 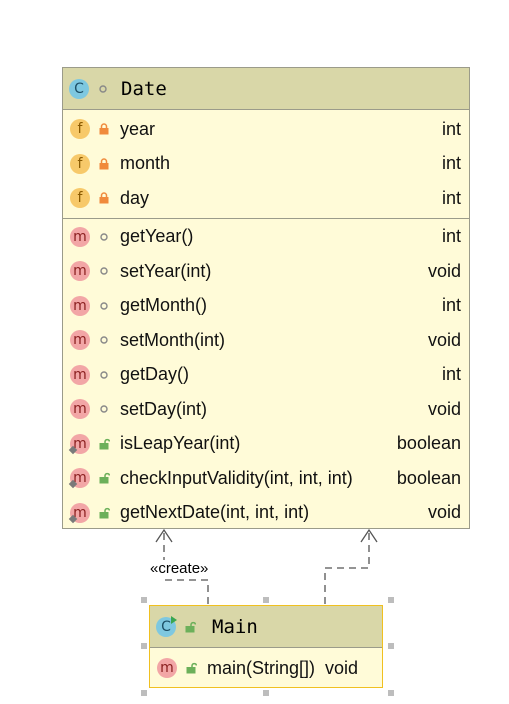 What do you see at coordinates (79, 88) in the screenshot?
I see `class-icon: C` at bounding box center [79, 88].